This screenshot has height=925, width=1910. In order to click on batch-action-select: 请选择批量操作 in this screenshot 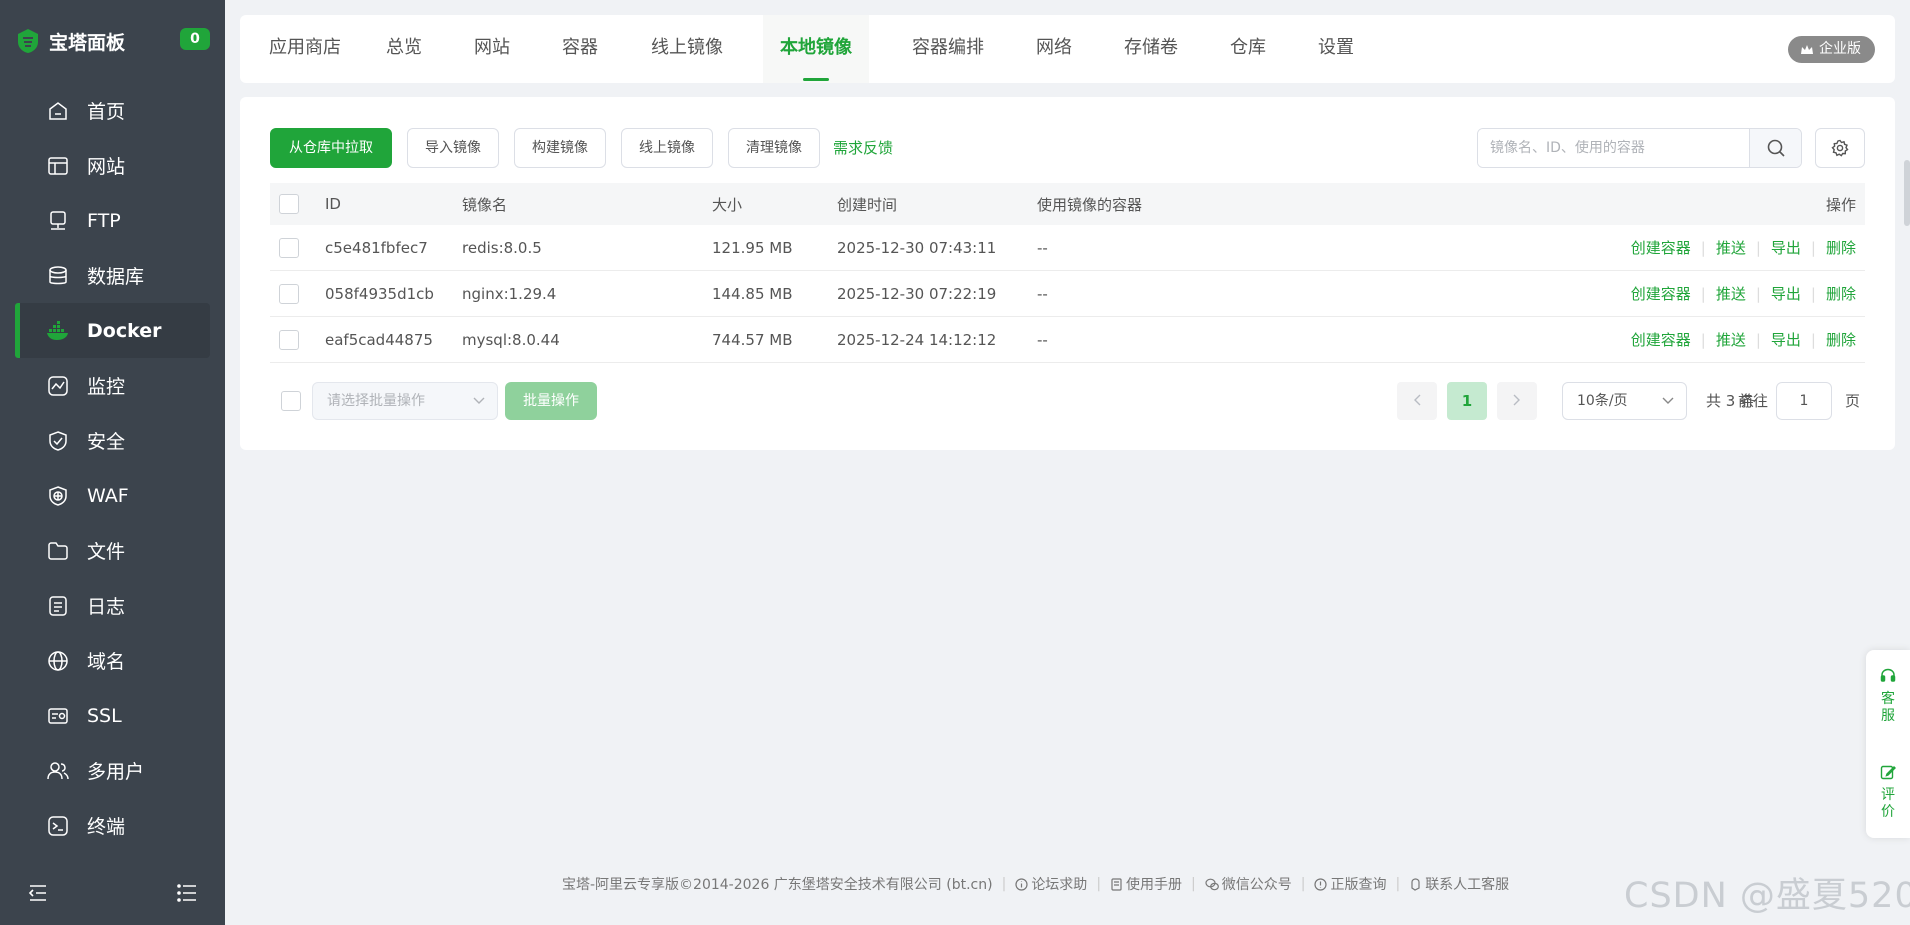, I will do `click(405, 401)`.